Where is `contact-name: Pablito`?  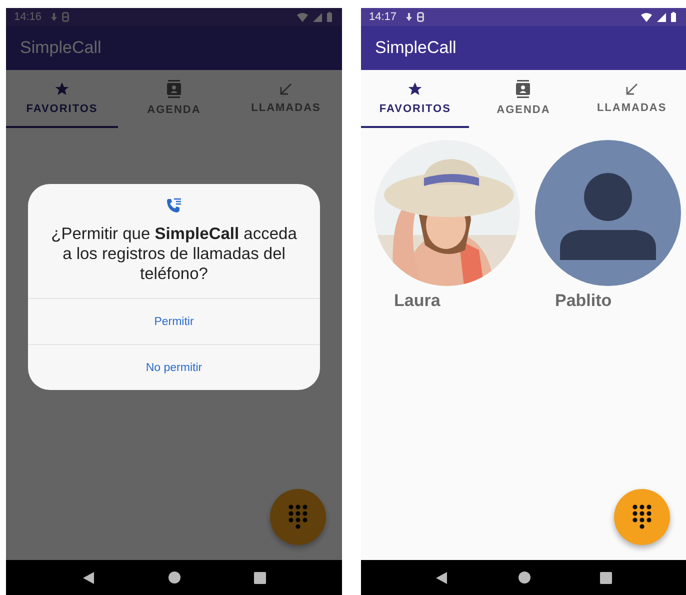
contact-name: Pablito is located at coordinates (583, 301).